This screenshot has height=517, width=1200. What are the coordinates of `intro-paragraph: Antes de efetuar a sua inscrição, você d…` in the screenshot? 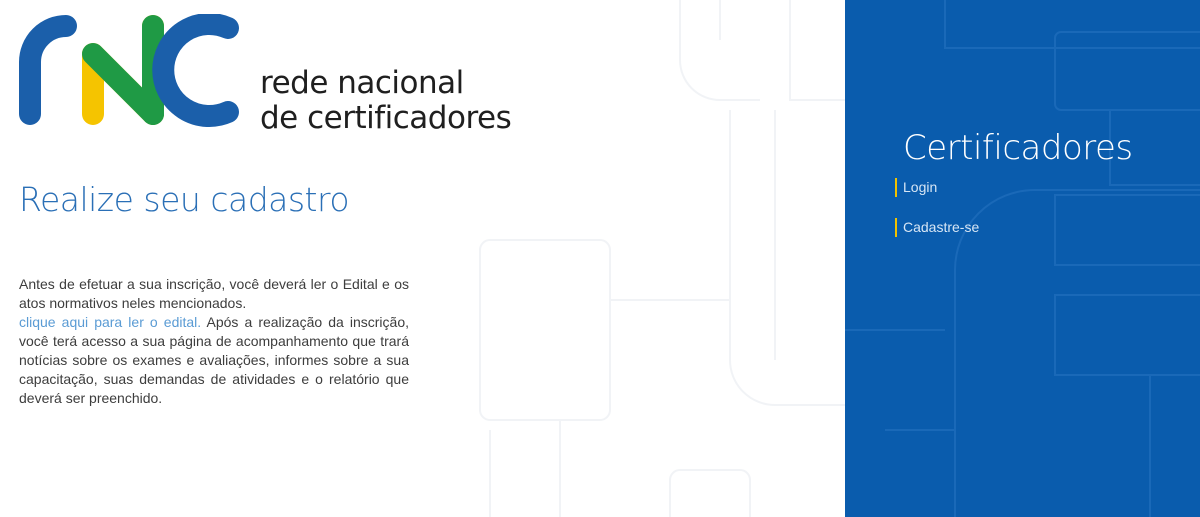 It's located at (214, 341).